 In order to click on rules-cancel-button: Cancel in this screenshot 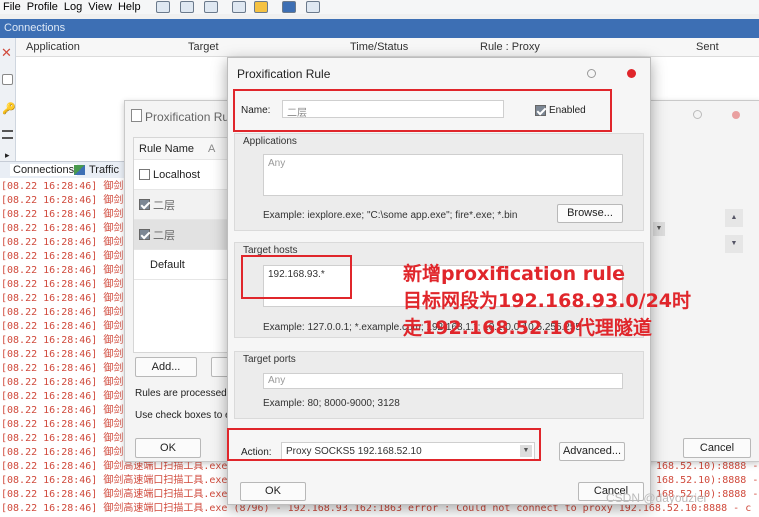, I will do `click(717, 448)`.